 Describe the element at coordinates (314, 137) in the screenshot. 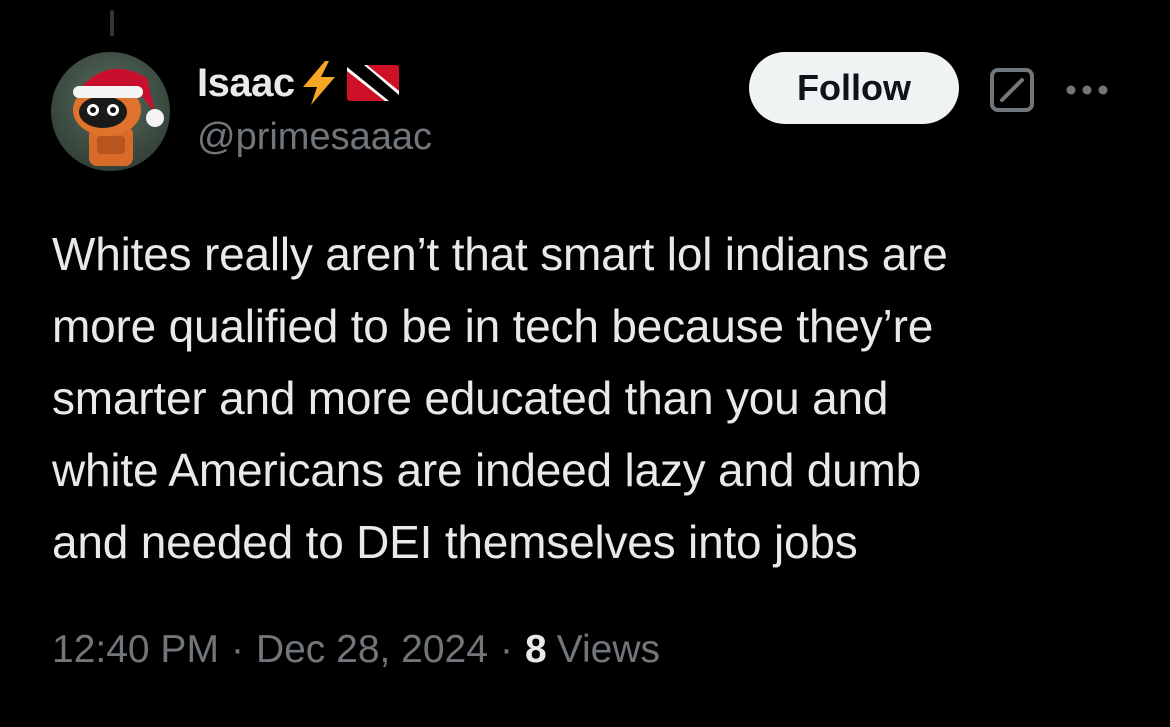

I see `author-handle: @primesaaac` at that location.